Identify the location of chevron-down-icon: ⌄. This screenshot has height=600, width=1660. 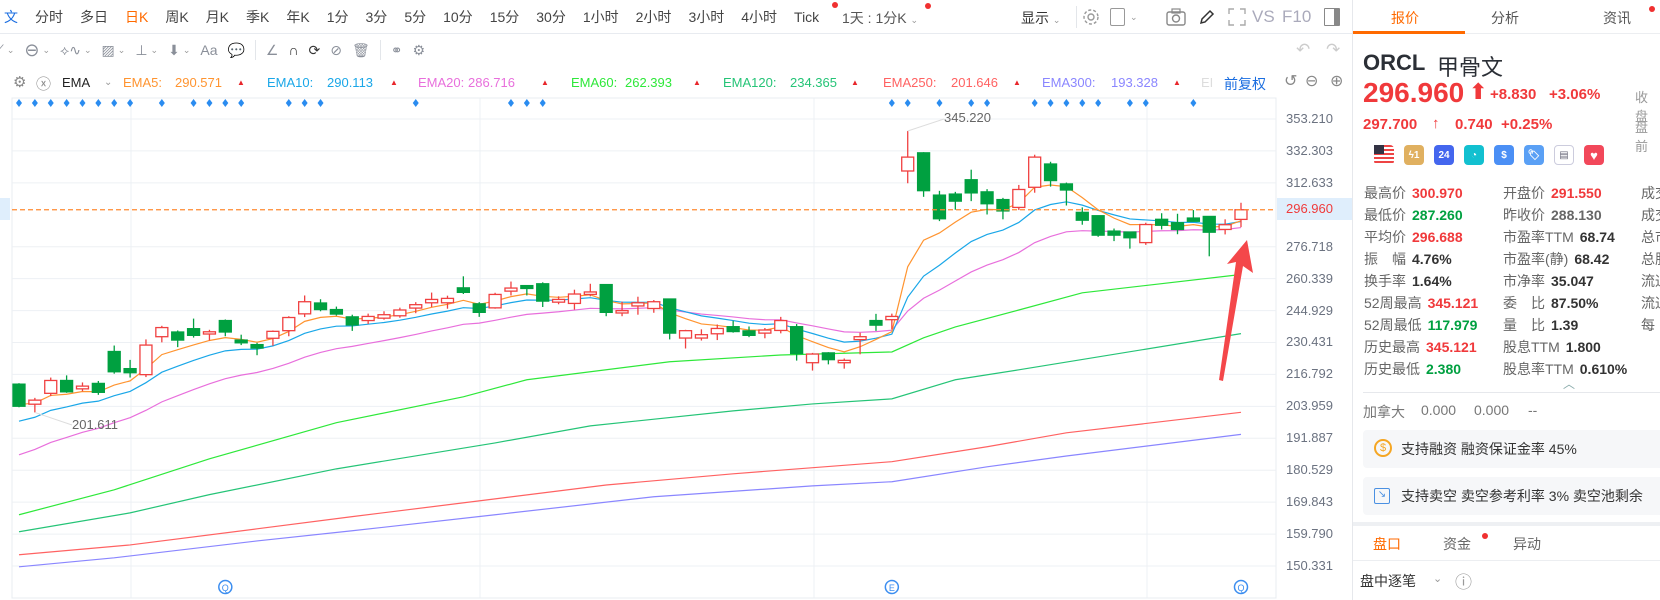
(1437, 578).